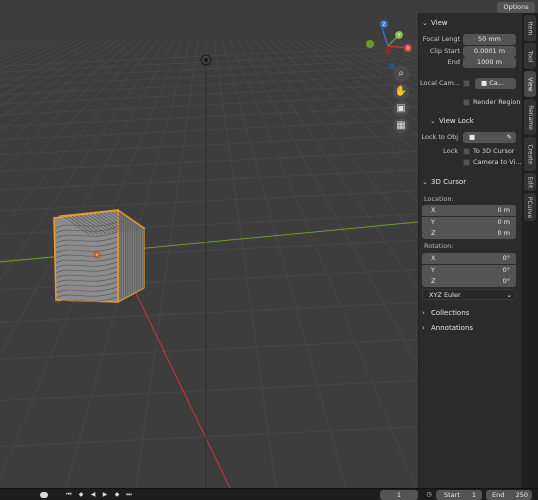 This screenshot has height=500, width=538. Describe the element at coordinates (469, 222) in the screenshot. I see `location-y-field: Y0 m` at that location.